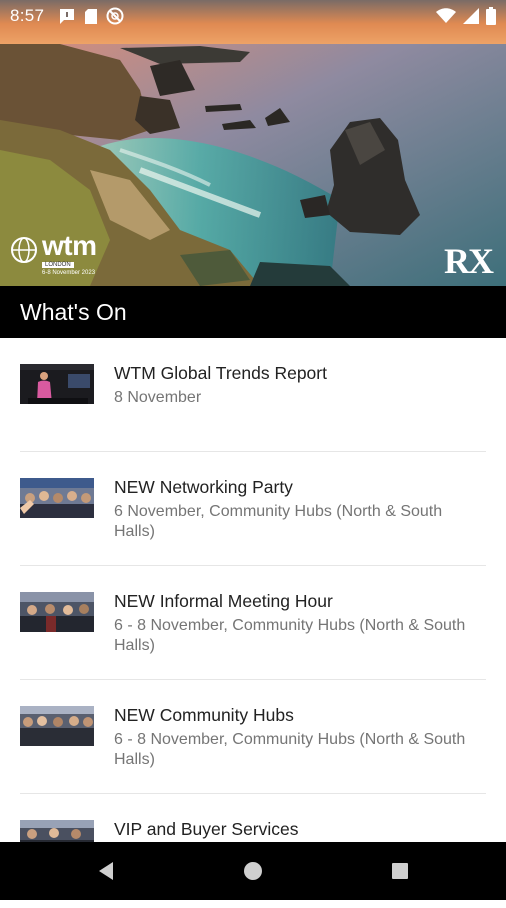 This screenshot has width=506, height=908. Describe the element at coordinates (69, 273) in the screenshot. I see `wtm-logo-dates: 6-8 November 2023` at that location.